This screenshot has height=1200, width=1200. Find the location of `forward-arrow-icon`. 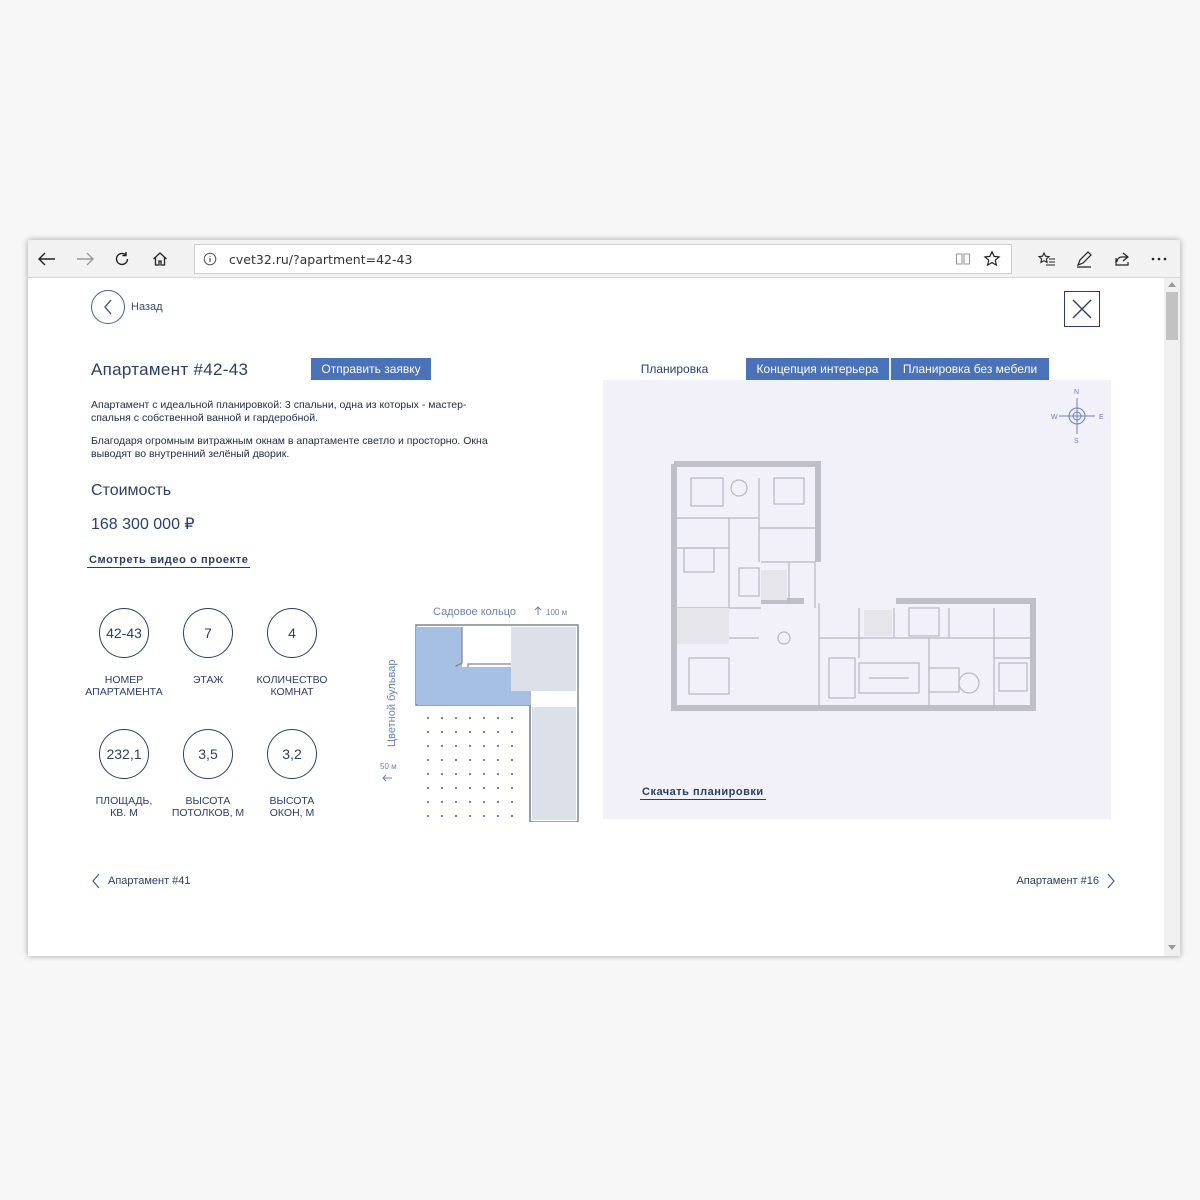

forward-arrow-icon is located at coordinates (85, 259).